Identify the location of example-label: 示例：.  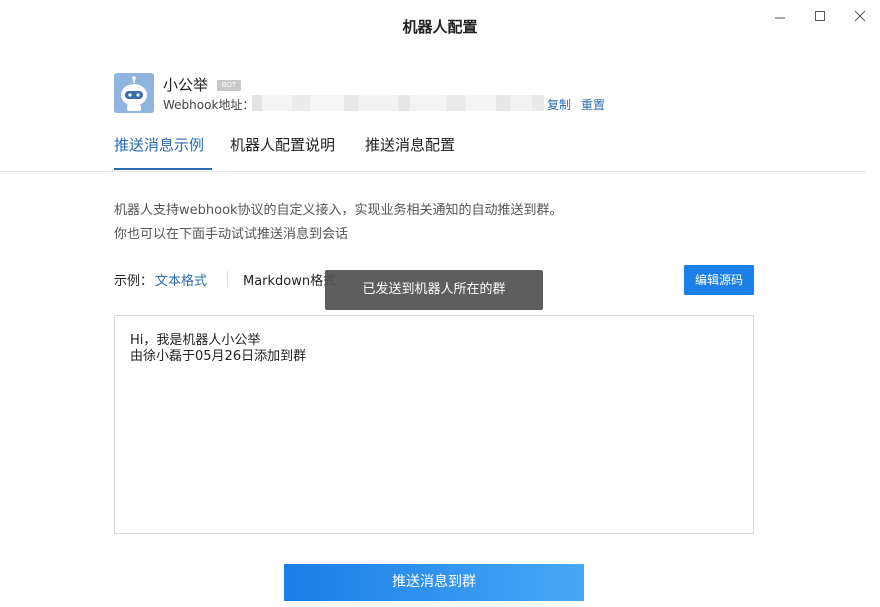
(134, 281).